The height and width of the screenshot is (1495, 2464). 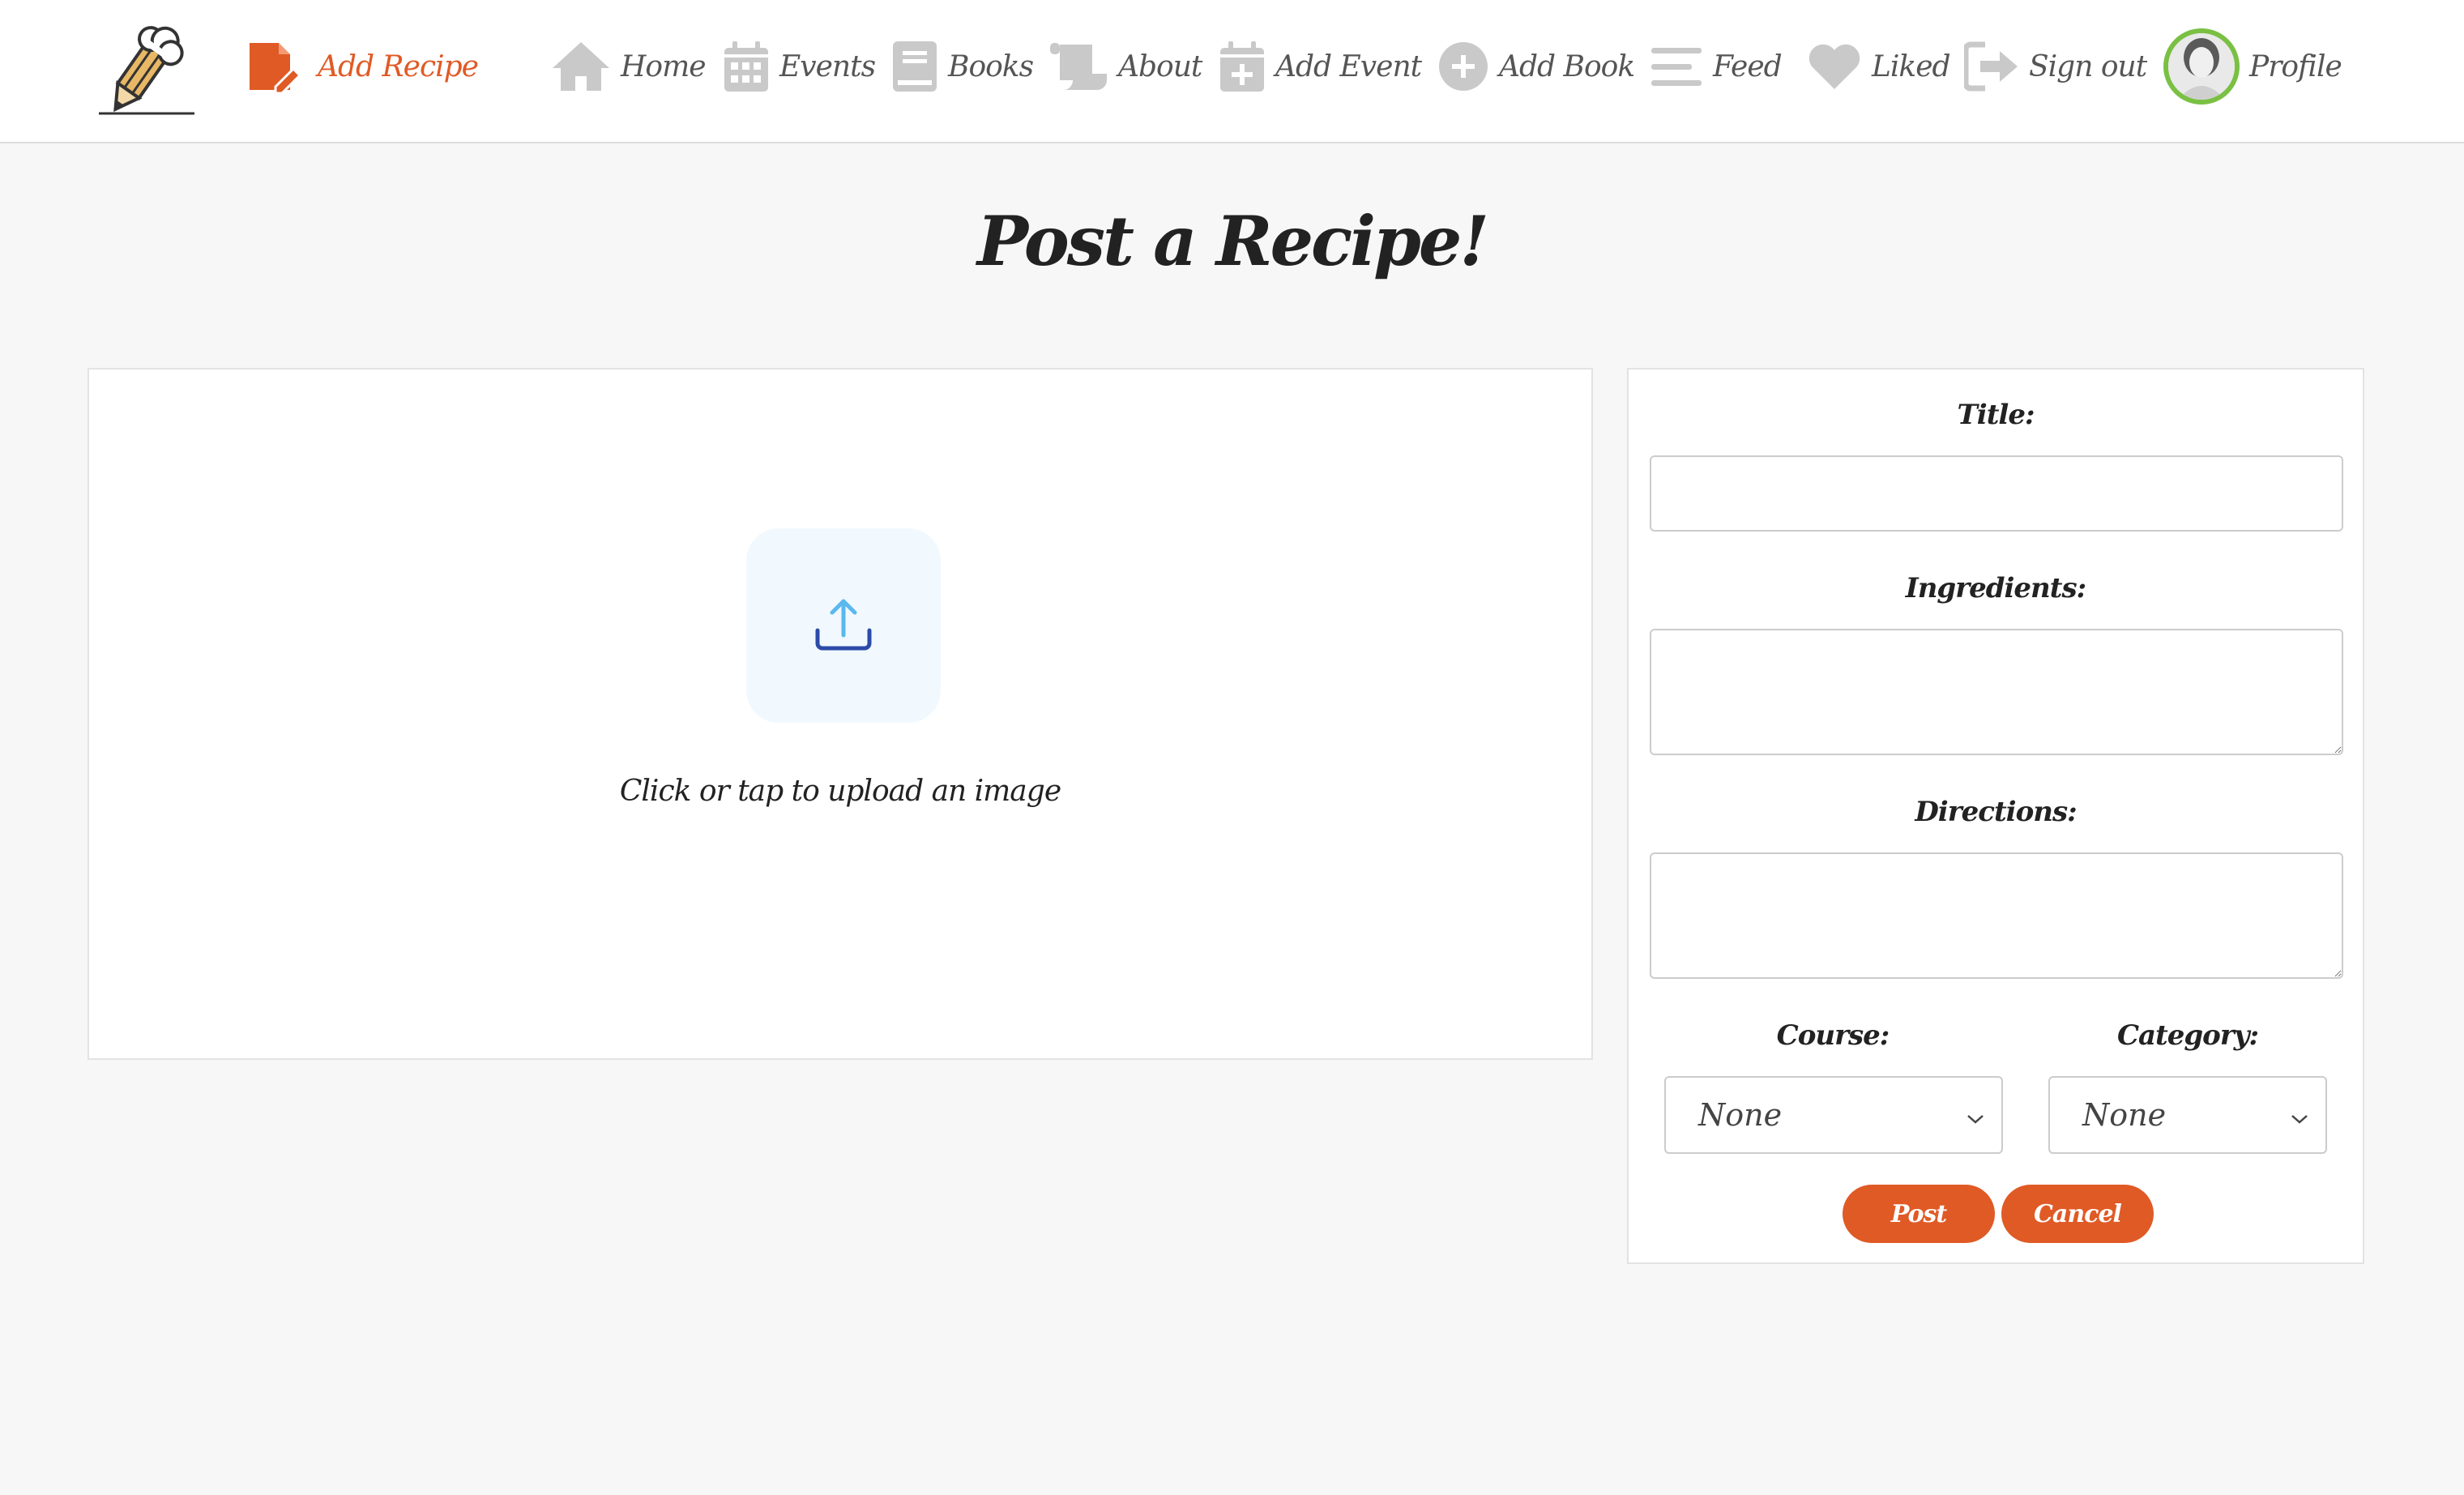 What do you see at coordinates (1833, 1115) in the screenshot?
I see `course-select: None` at bounding box center [1833, 1115].